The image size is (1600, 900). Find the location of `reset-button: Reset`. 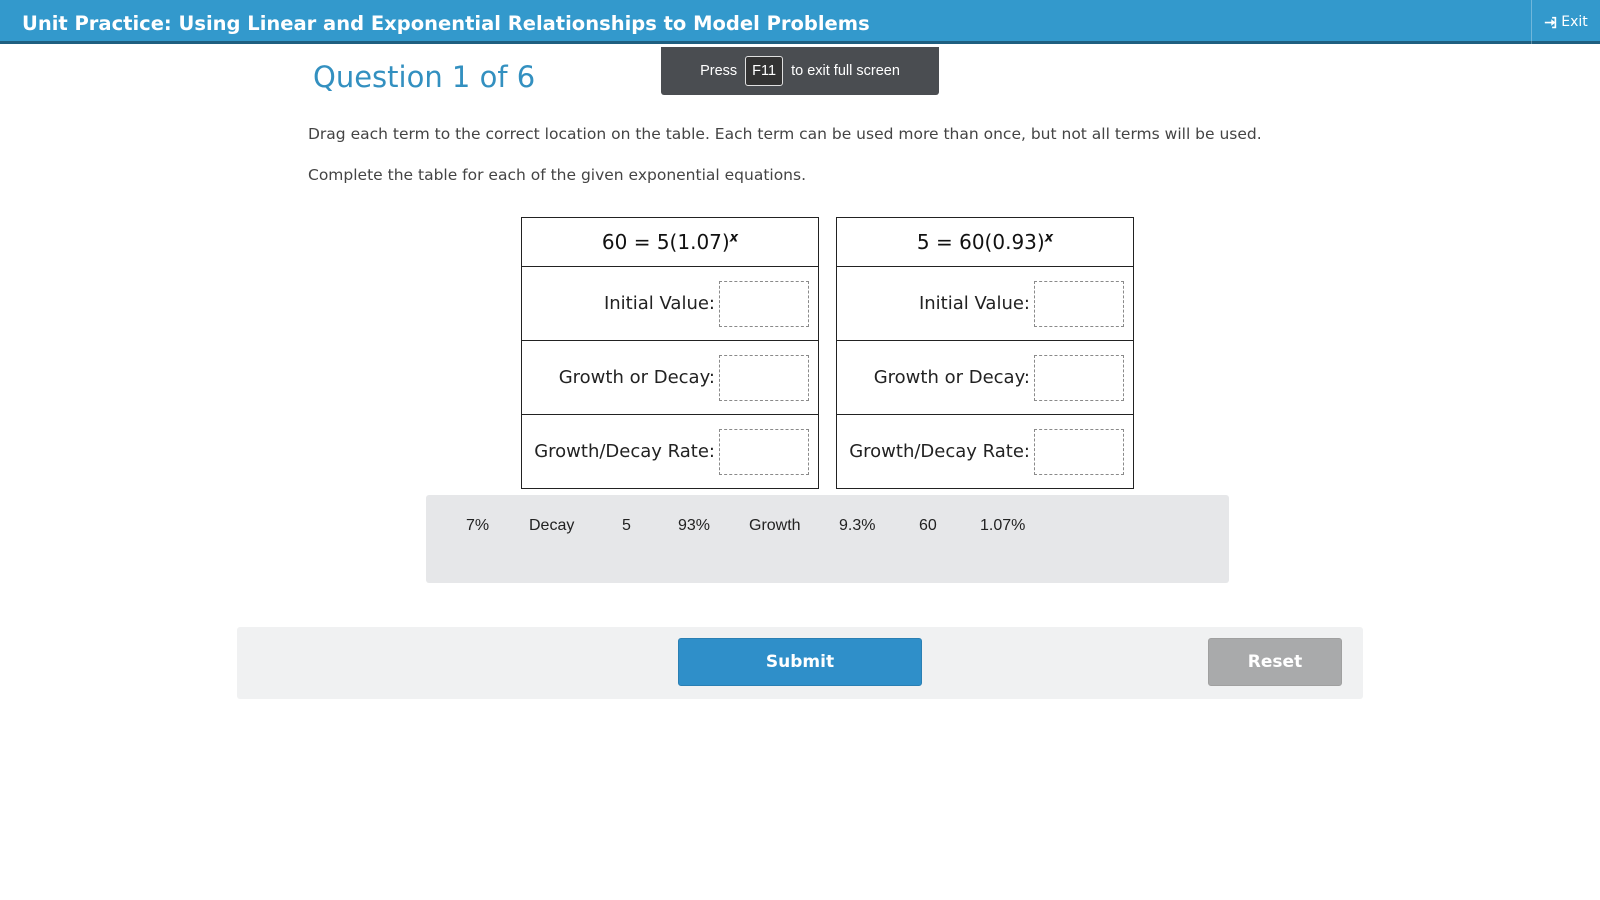

reset-button: Reset is located at coordinates (1275, 662).